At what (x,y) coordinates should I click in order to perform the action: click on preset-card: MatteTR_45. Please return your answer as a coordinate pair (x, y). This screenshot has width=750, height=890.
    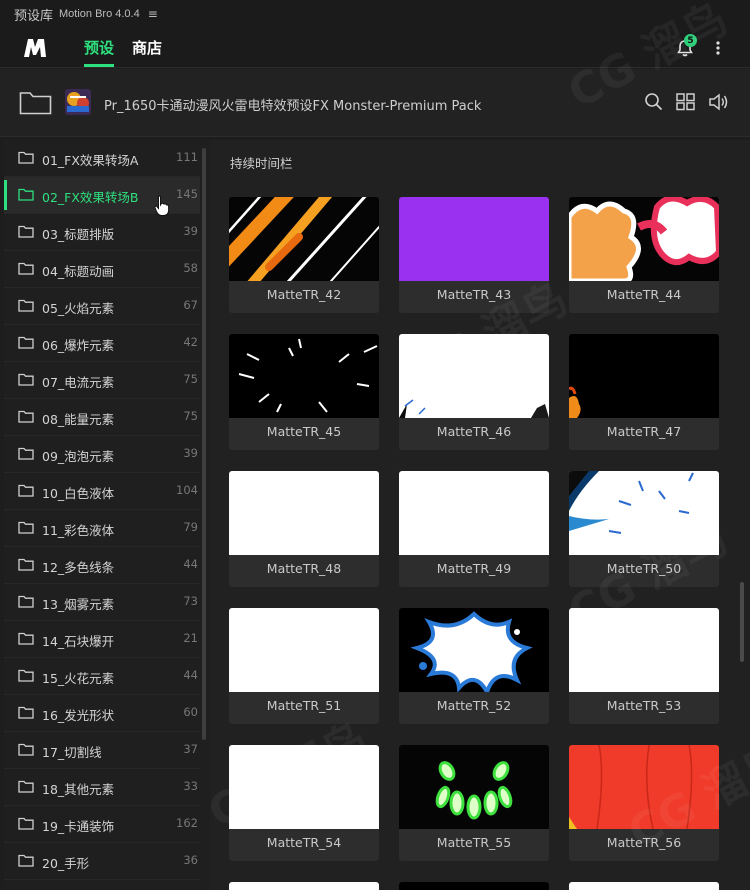
    Looking at the image, I should click on (304, 392).